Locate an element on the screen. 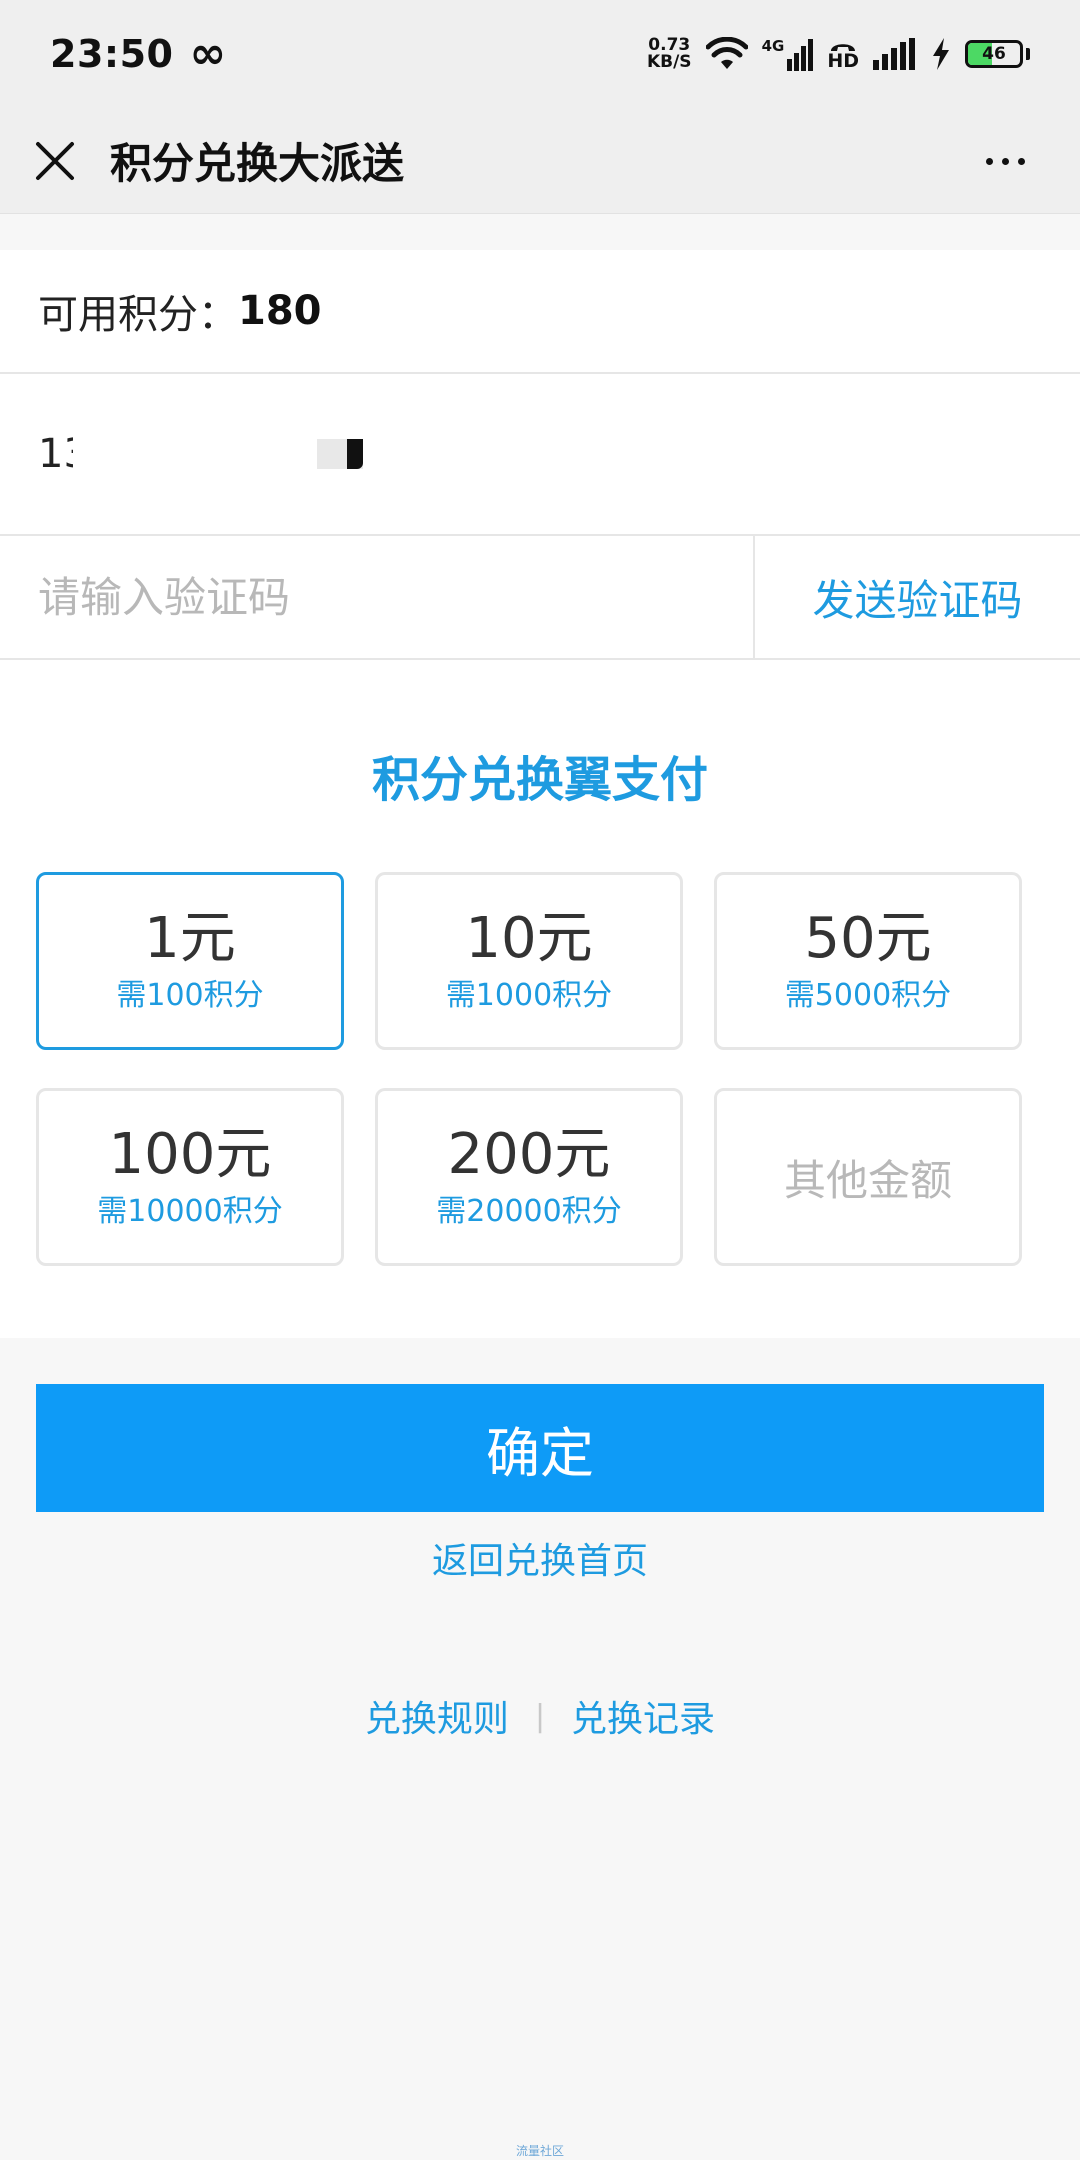  page-title: 积分兑换大派送 is located at coordinates (257, 163).